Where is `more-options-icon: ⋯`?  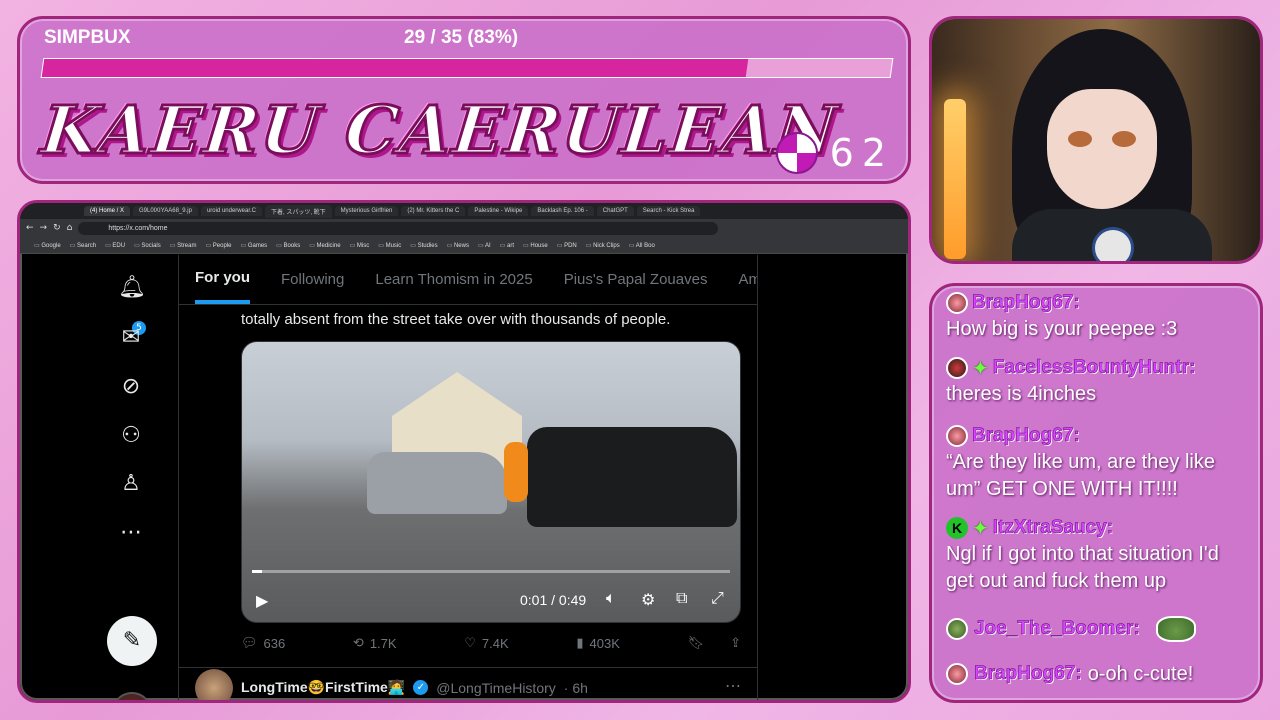
more-options-icon: ⋯ is located at coordinates (733, 686).